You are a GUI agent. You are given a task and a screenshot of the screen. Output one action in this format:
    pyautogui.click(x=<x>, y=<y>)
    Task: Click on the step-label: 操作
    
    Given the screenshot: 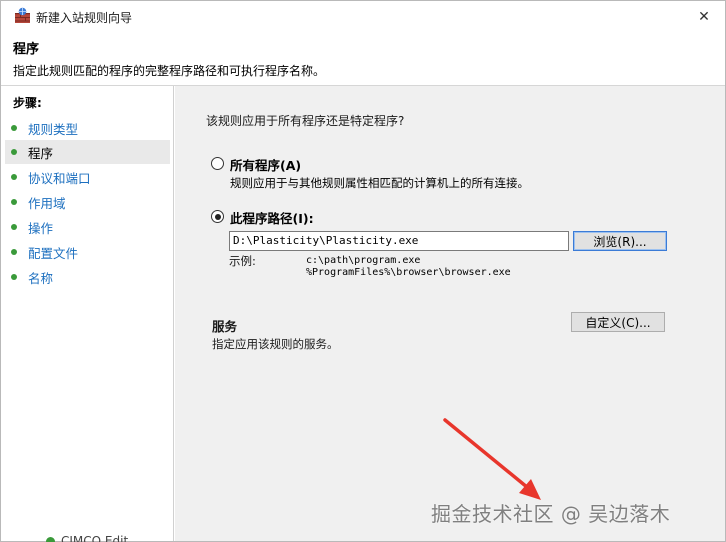 What is the action you would take?
    pyautogui.click(x=41, y=228)
    